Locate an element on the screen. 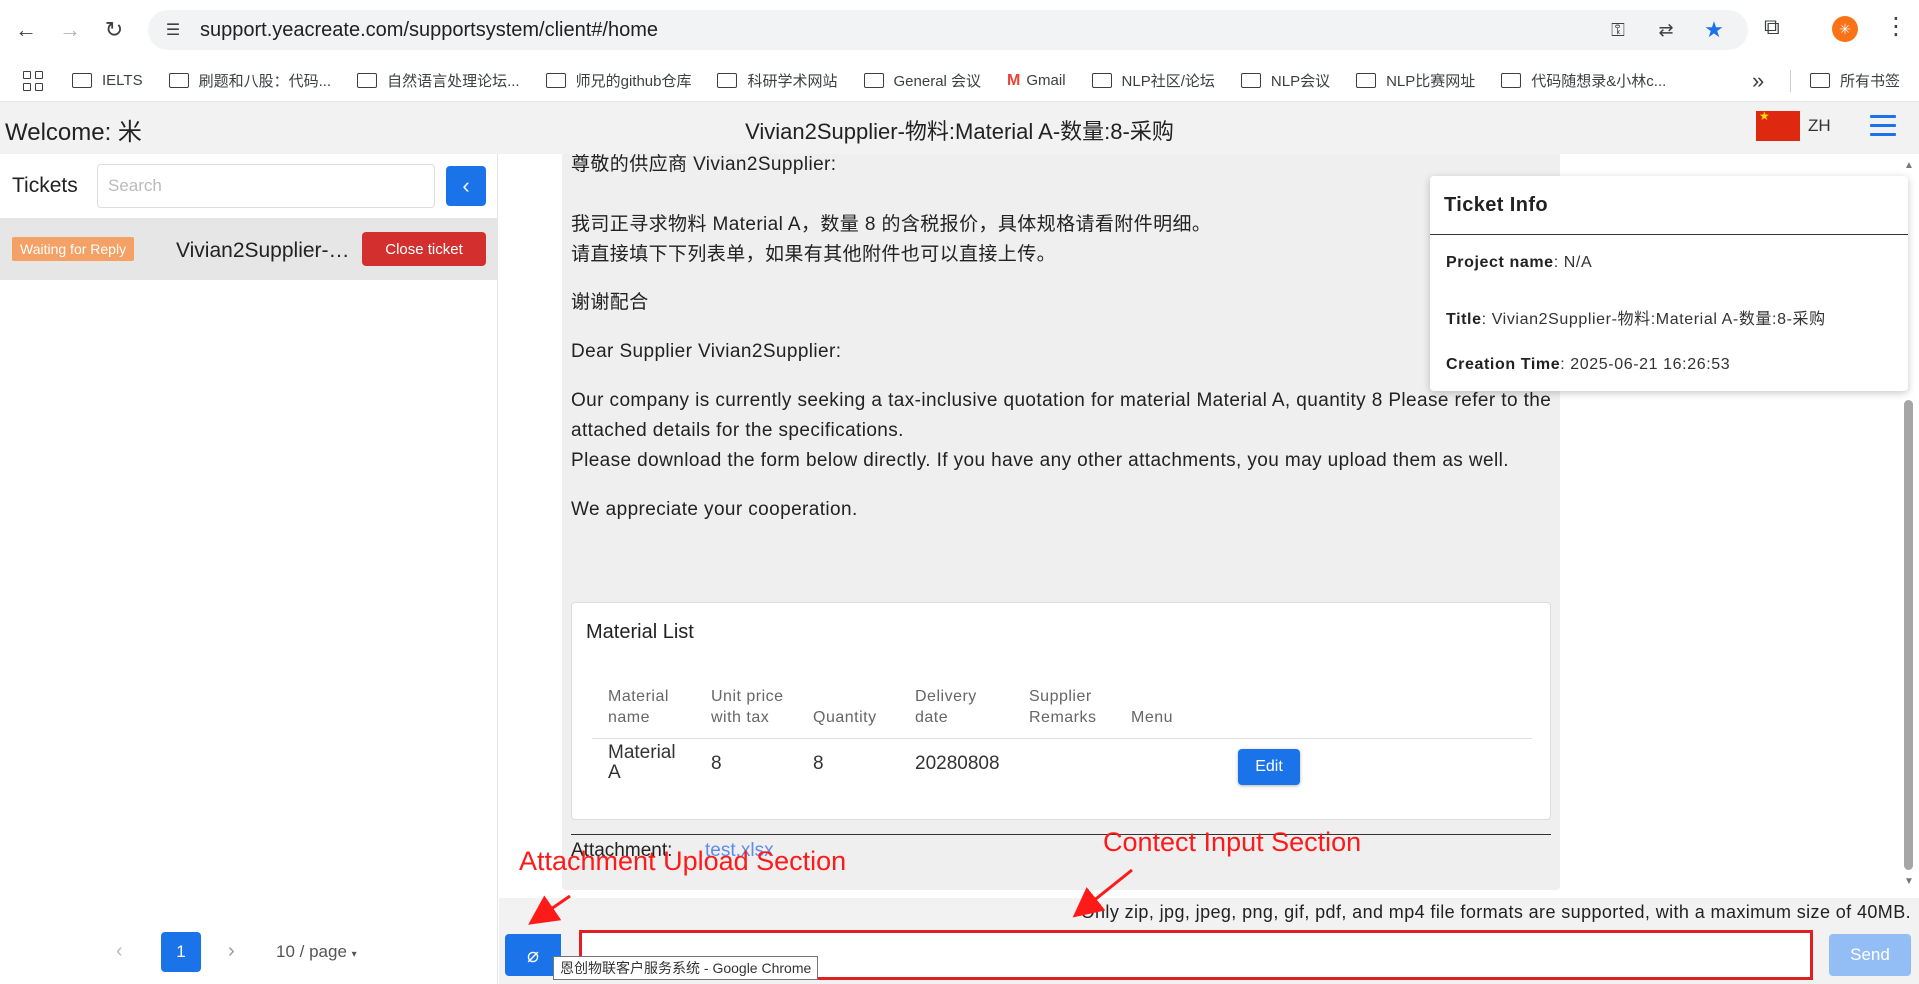  cell-unit-price: 8 is located at coordinates (716, 763).